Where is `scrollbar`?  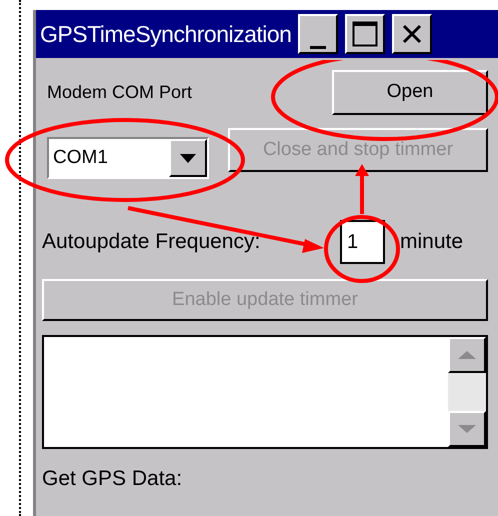
scrollbar is located at coordinates (467, 392).